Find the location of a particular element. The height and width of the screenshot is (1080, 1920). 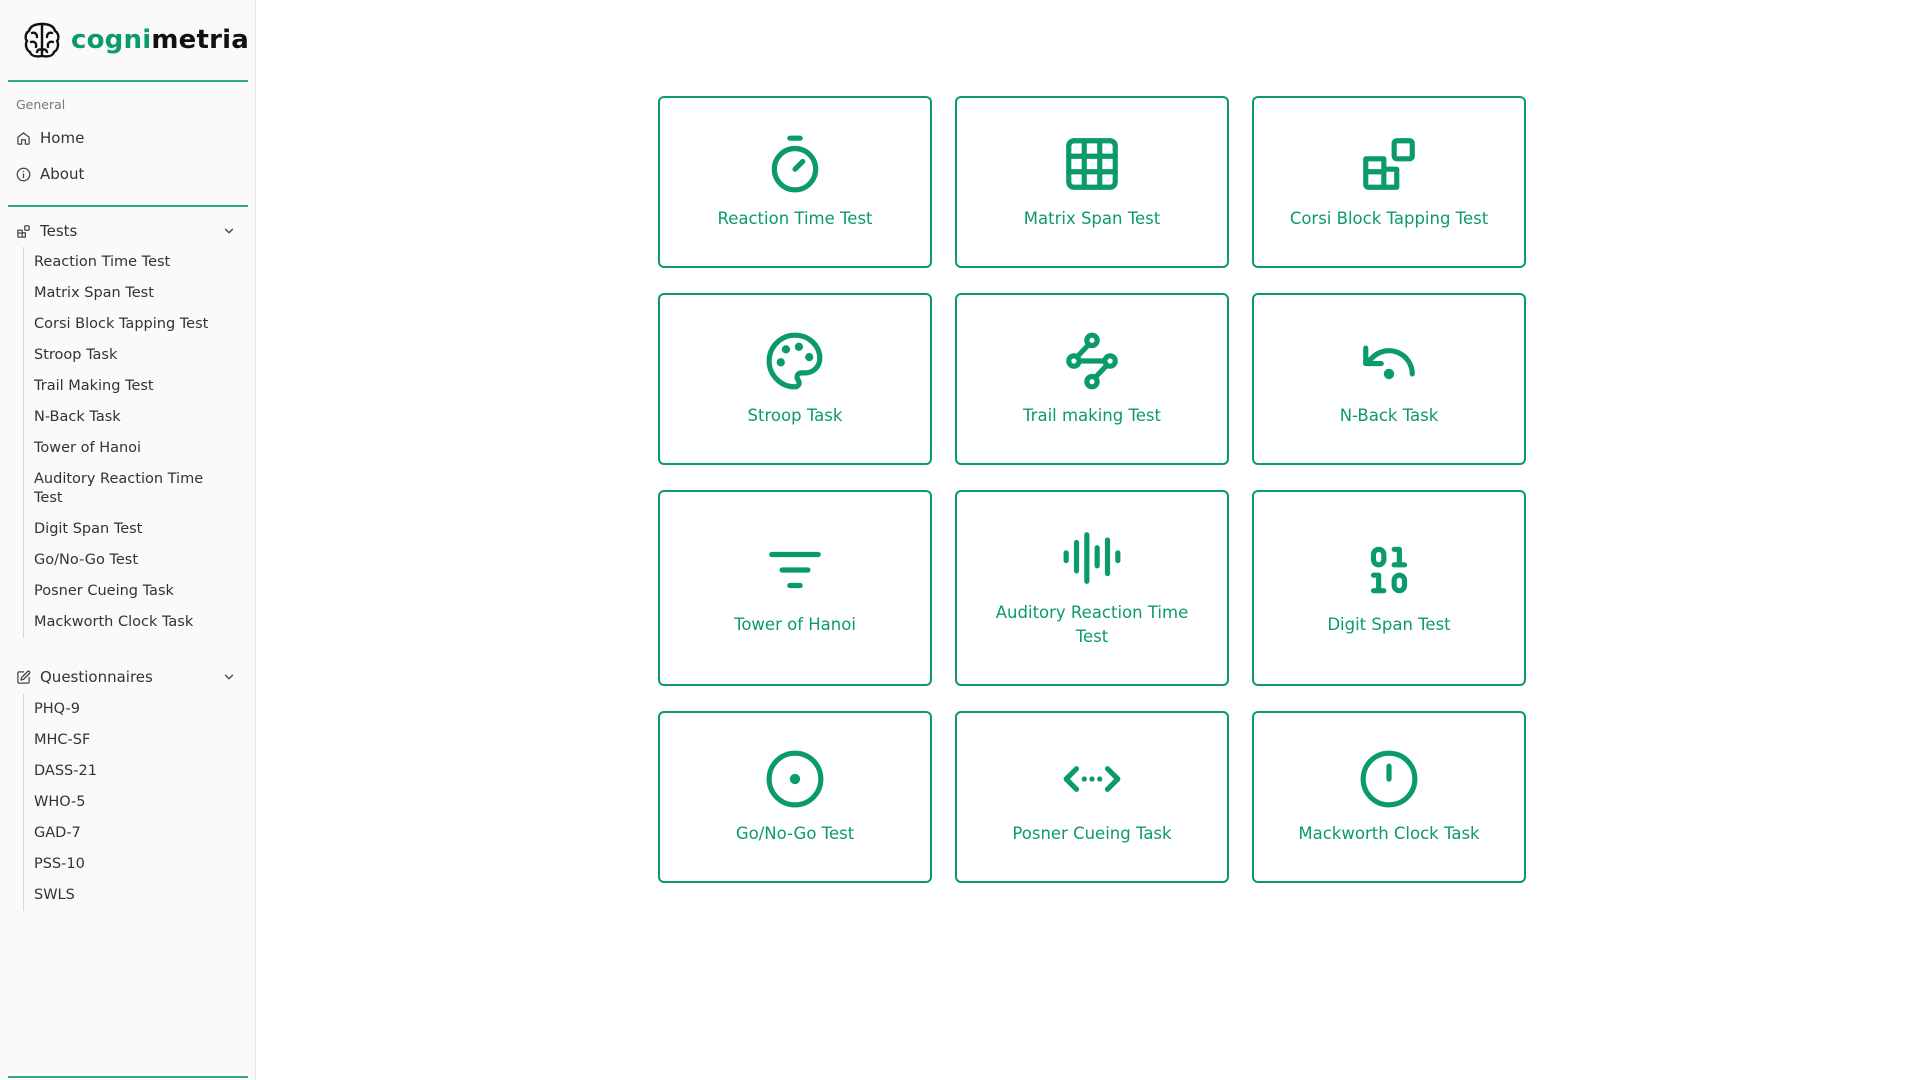

info-icon is located at coordinates (23, 174).